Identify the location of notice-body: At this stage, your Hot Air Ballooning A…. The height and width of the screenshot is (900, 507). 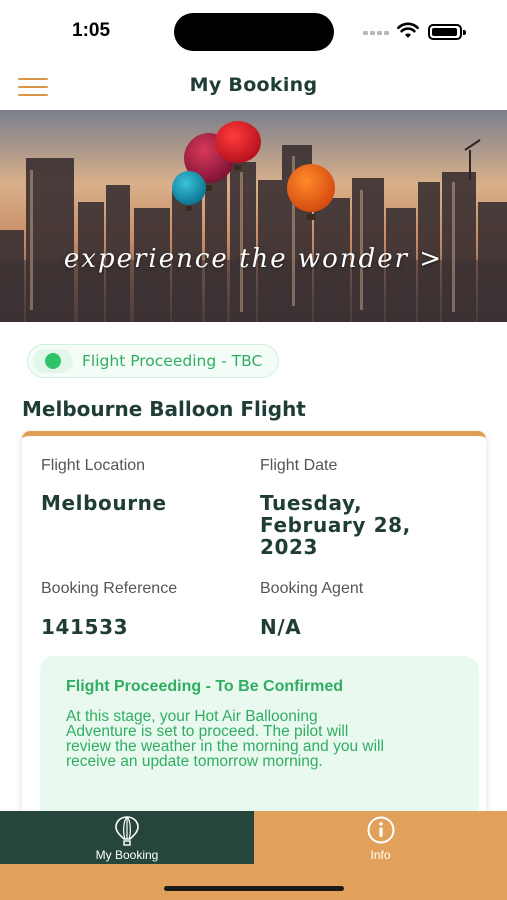
(259, 739).